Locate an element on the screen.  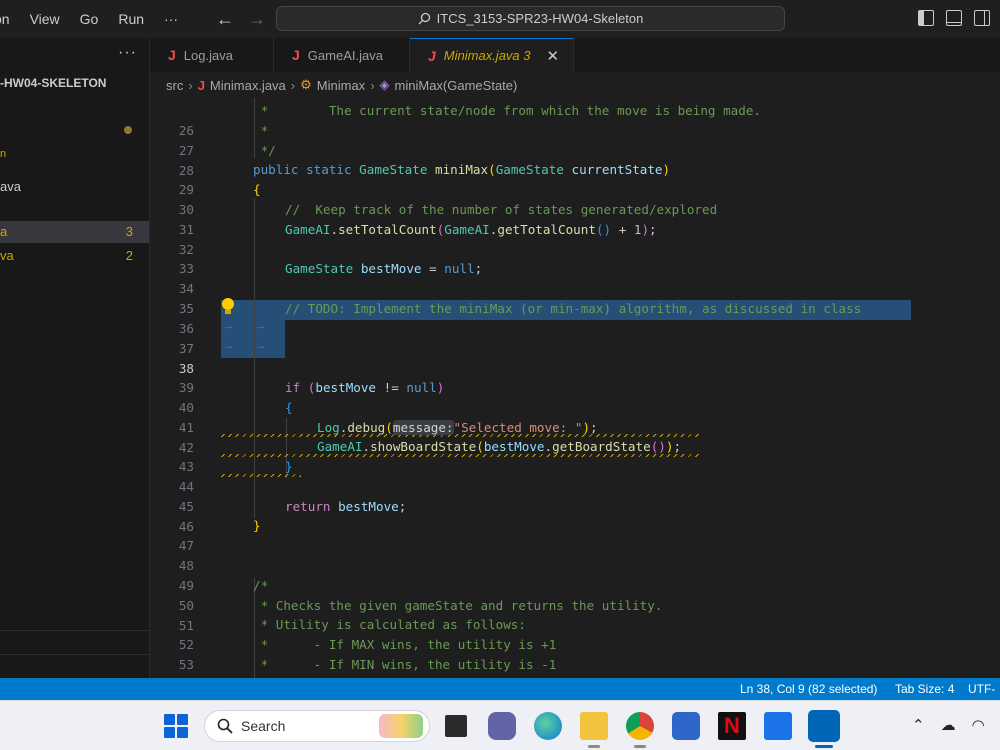
tab-log-java: J Log.java is located at coordinates (212, 55).